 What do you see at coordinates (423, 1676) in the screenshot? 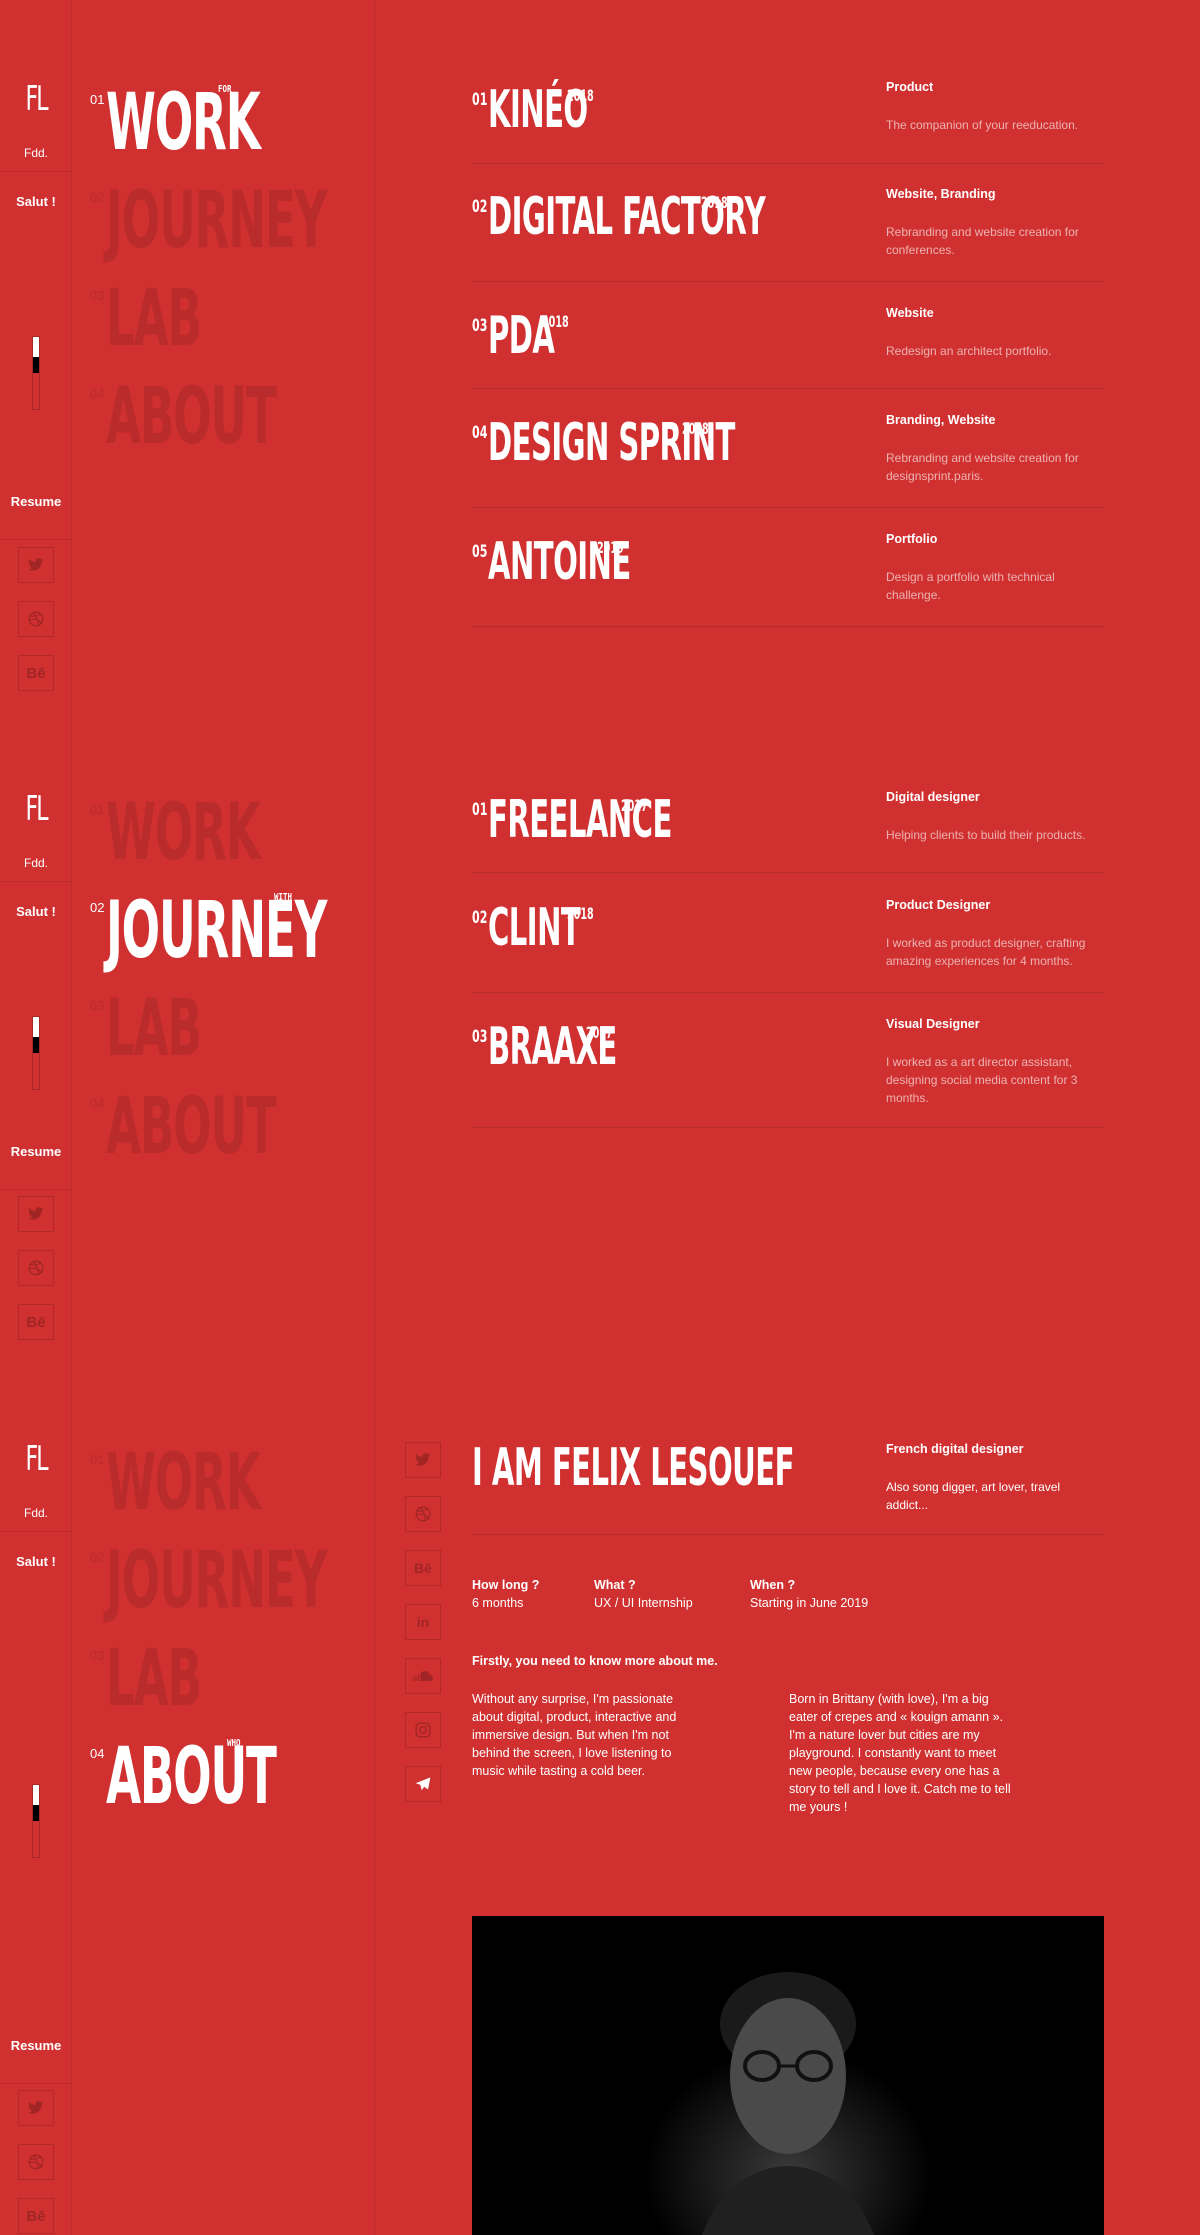
I see `soundcloud-icon` at bounding box center [423, 1676].